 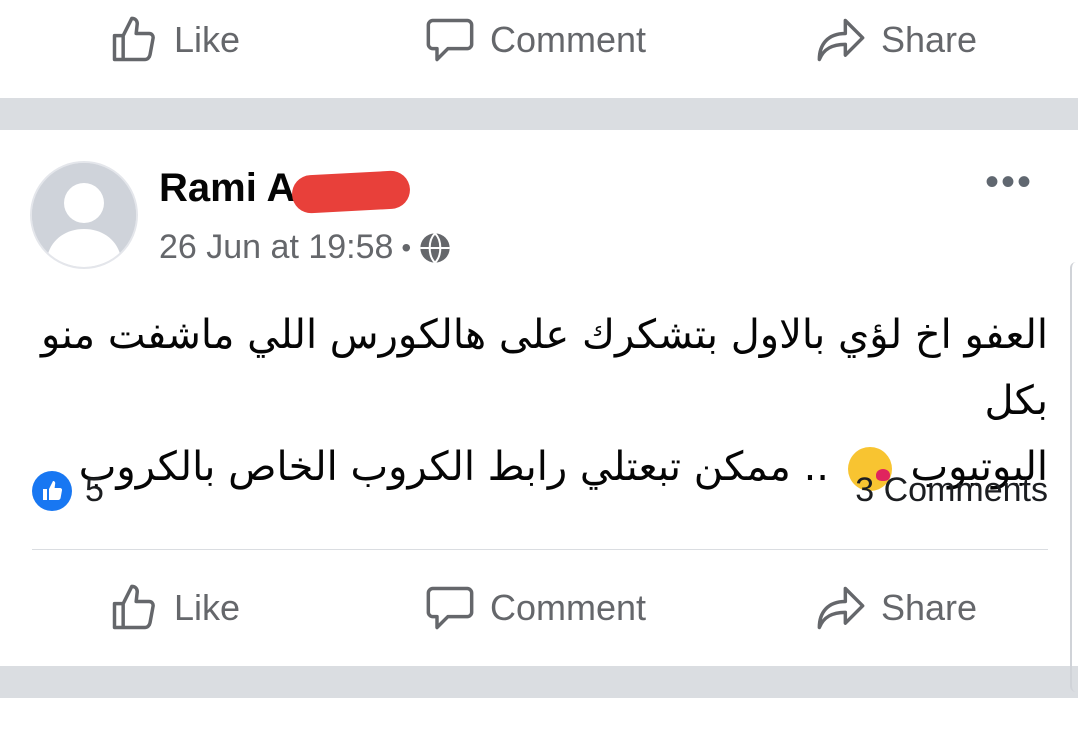 What do you see at coordinates (276, 247) in the screenshot?
I see `timestamp: 26 Jun at 19:58` at bounding box center [276, 247].